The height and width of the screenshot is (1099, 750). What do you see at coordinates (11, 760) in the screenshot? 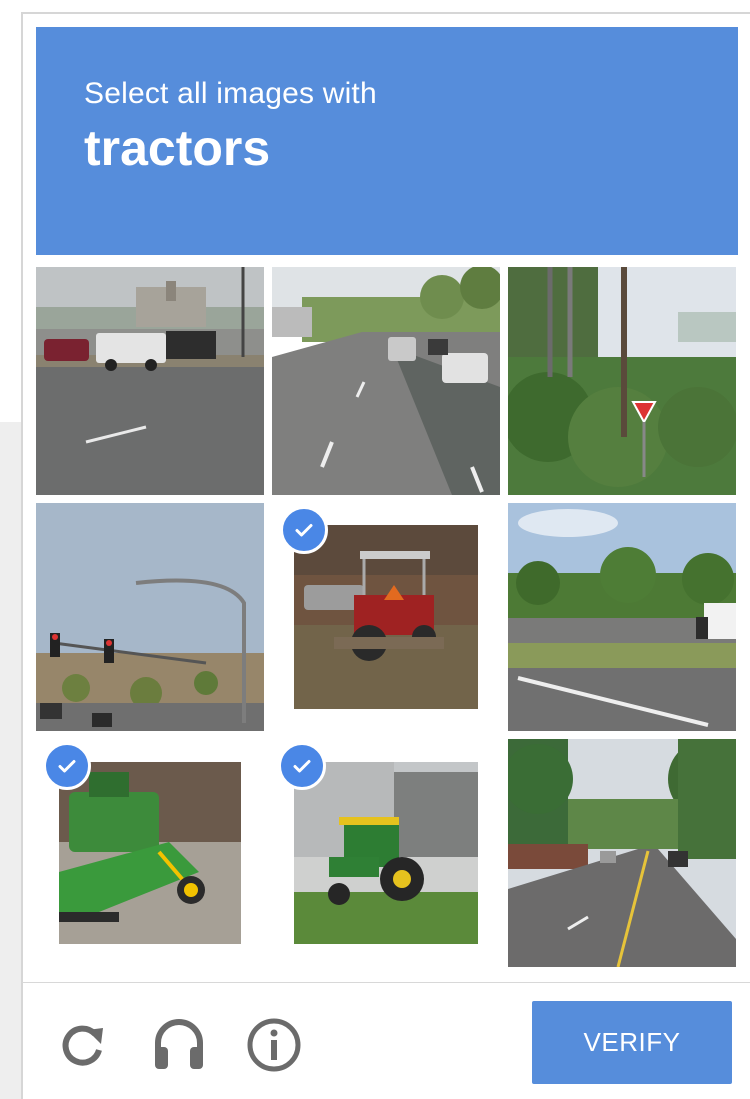
I see `backdrop-shade` at bounding box center [11, 760].